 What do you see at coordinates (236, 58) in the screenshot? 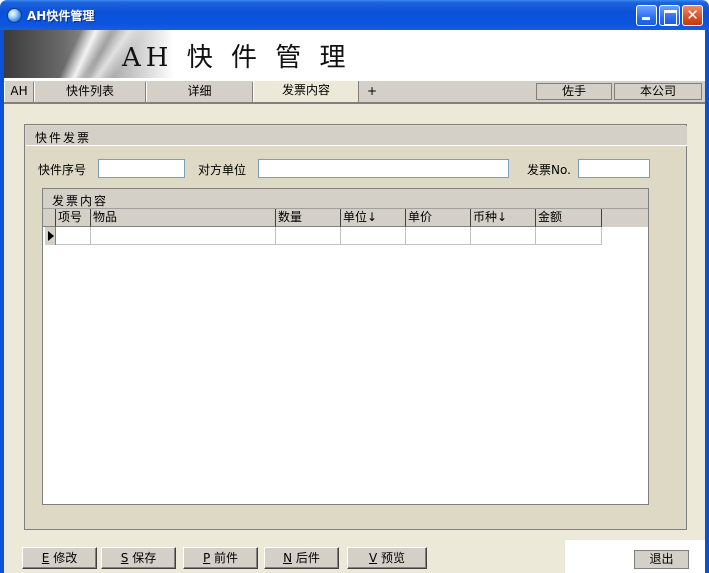
I see `banner-title: AH 快 件 管 理` at bounding box center [236, 58].